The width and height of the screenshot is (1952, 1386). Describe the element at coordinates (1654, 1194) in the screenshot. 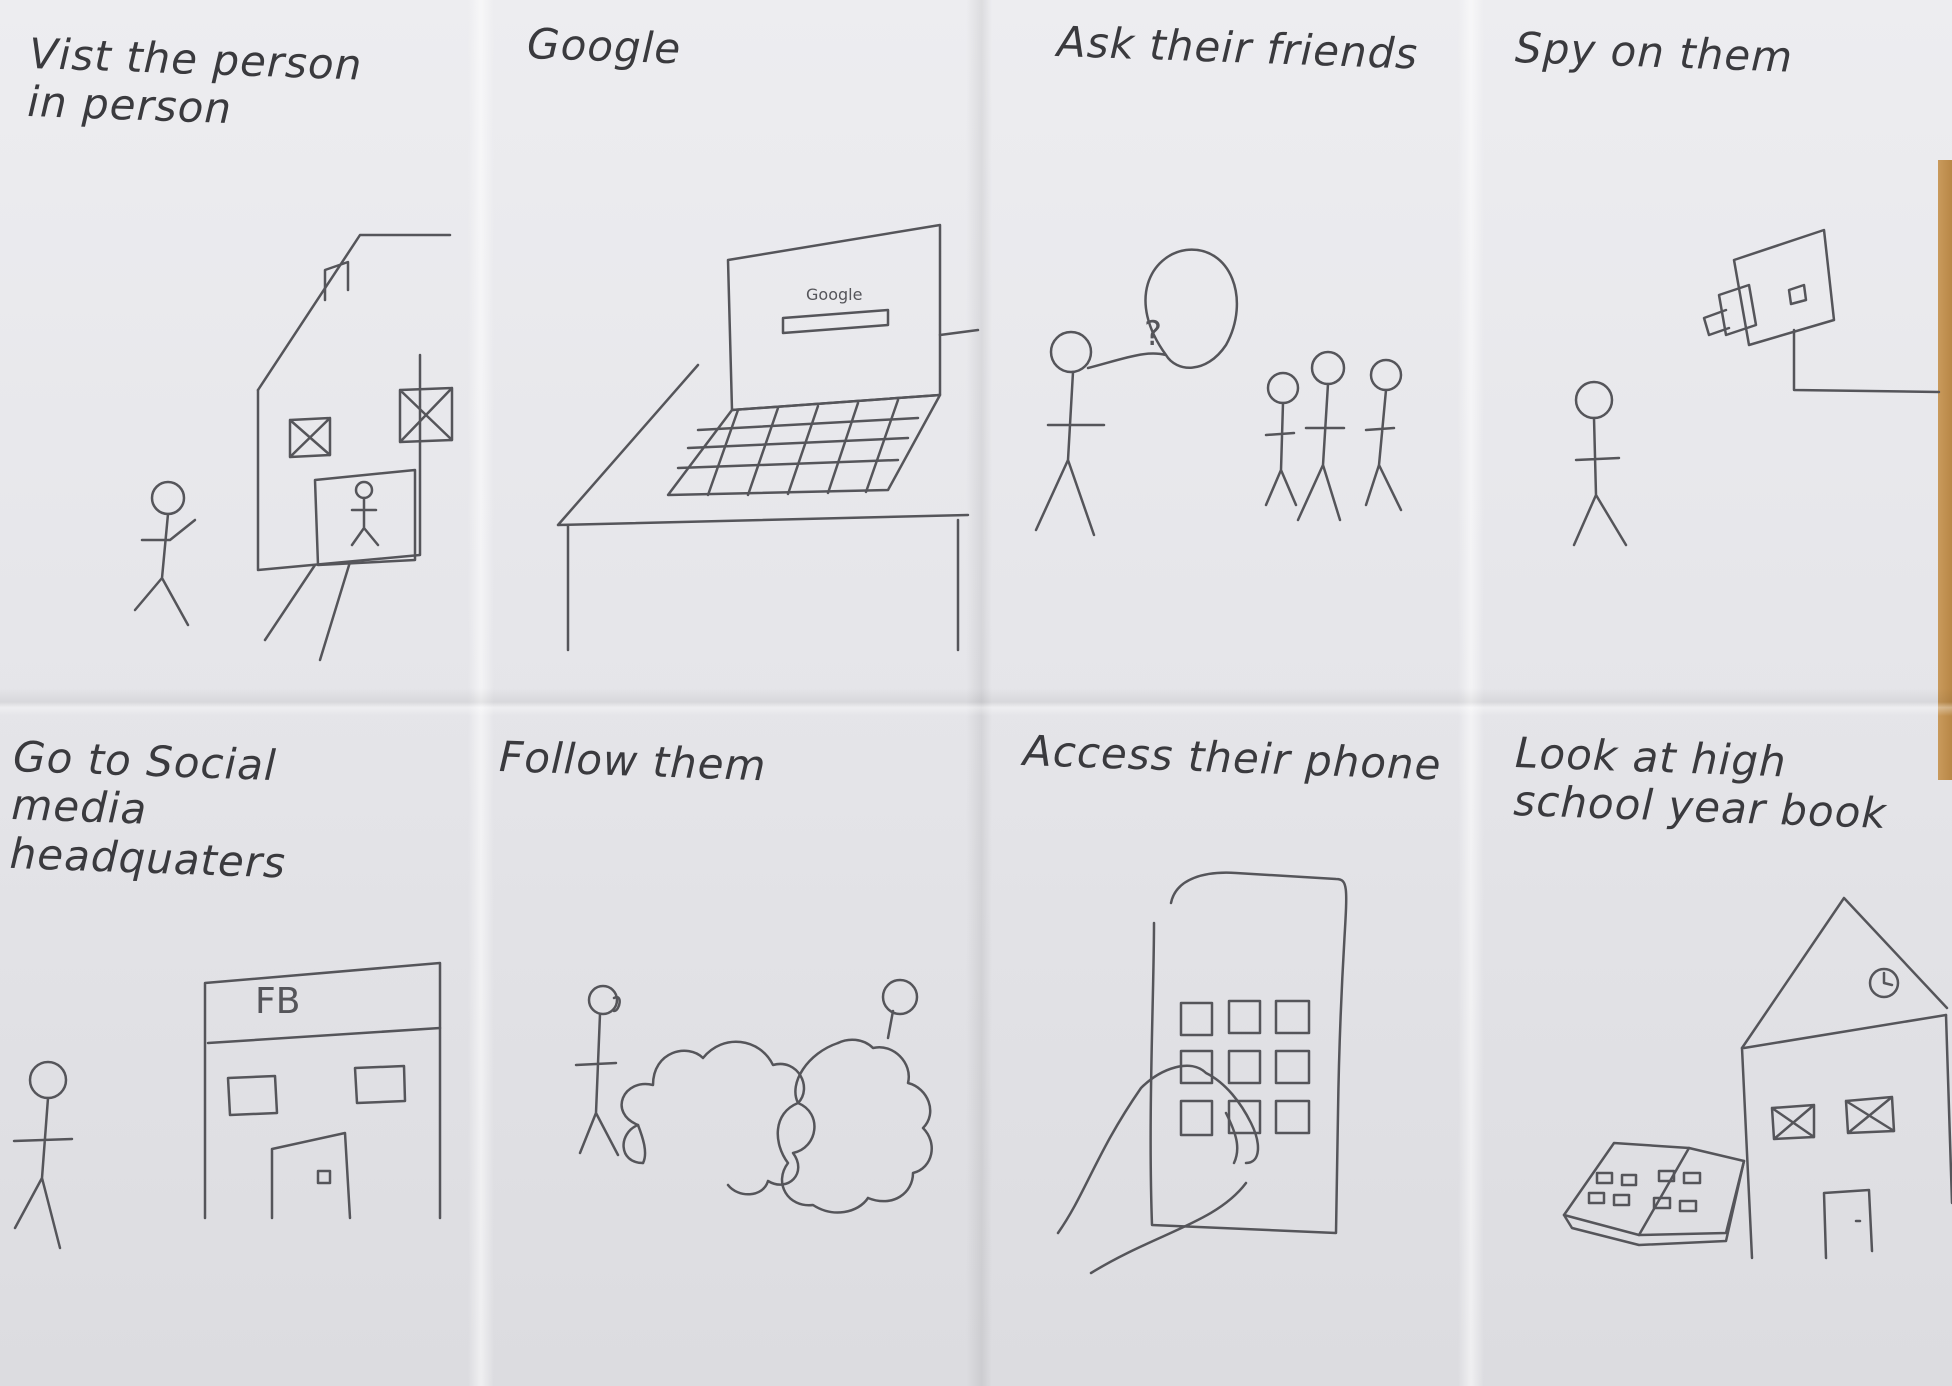

I see `yearbook-sketch` at that location.